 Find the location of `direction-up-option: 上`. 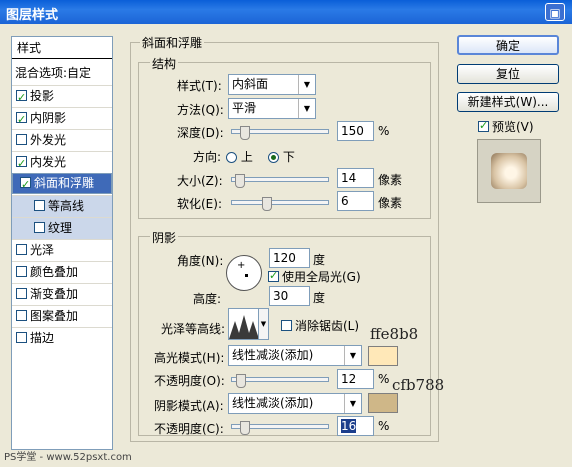

direction-up-option: 上 is located at coordinates (239, 156).